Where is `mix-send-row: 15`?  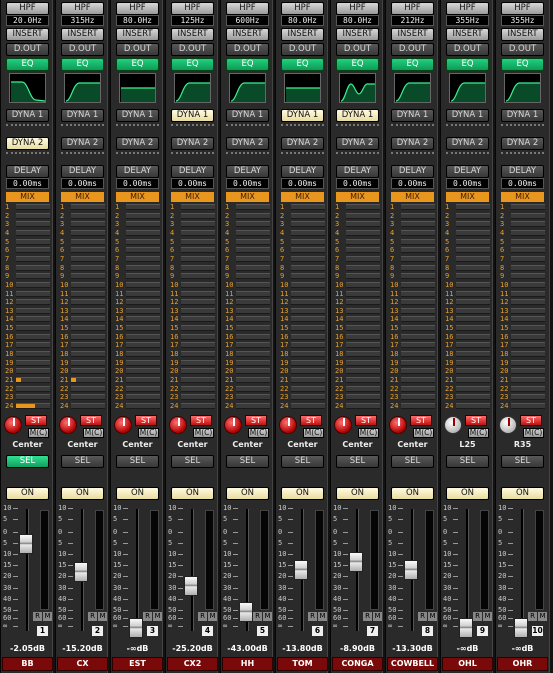 mix-send-row: 15 is located at coordinates (247, 328).